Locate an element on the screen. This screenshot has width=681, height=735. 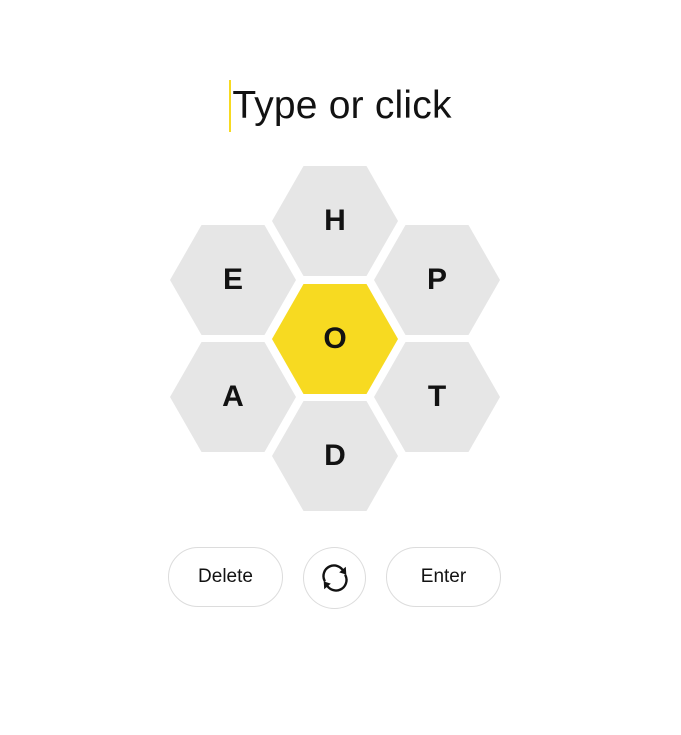
delete-button-label: Delete is located at coordinates (225, 576).